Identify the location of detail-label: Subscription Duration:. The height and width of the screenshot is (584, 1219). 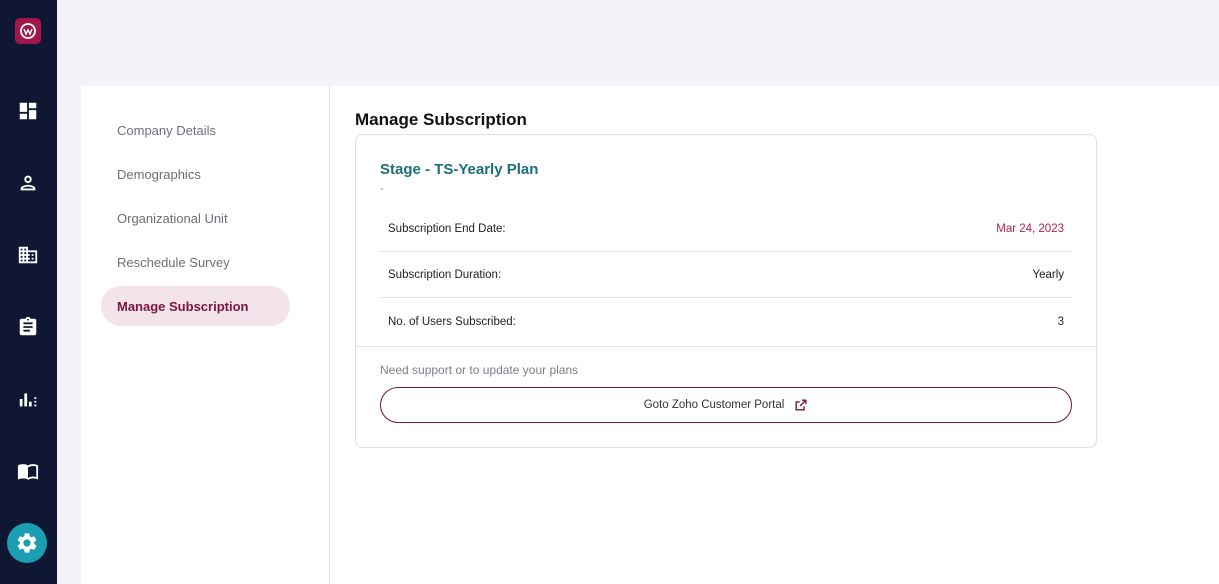
(445, 274).